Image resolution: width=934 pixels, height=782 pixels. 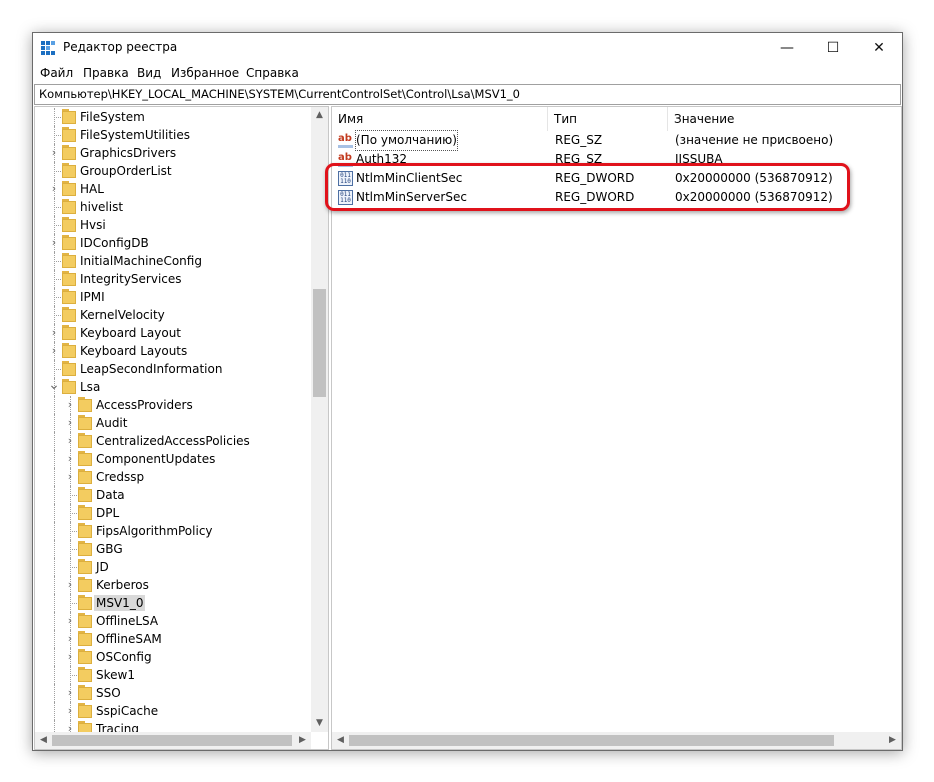 I want to click on list-horizontal-scrollbar: ◀ ▶, so click(x=616, y=740).